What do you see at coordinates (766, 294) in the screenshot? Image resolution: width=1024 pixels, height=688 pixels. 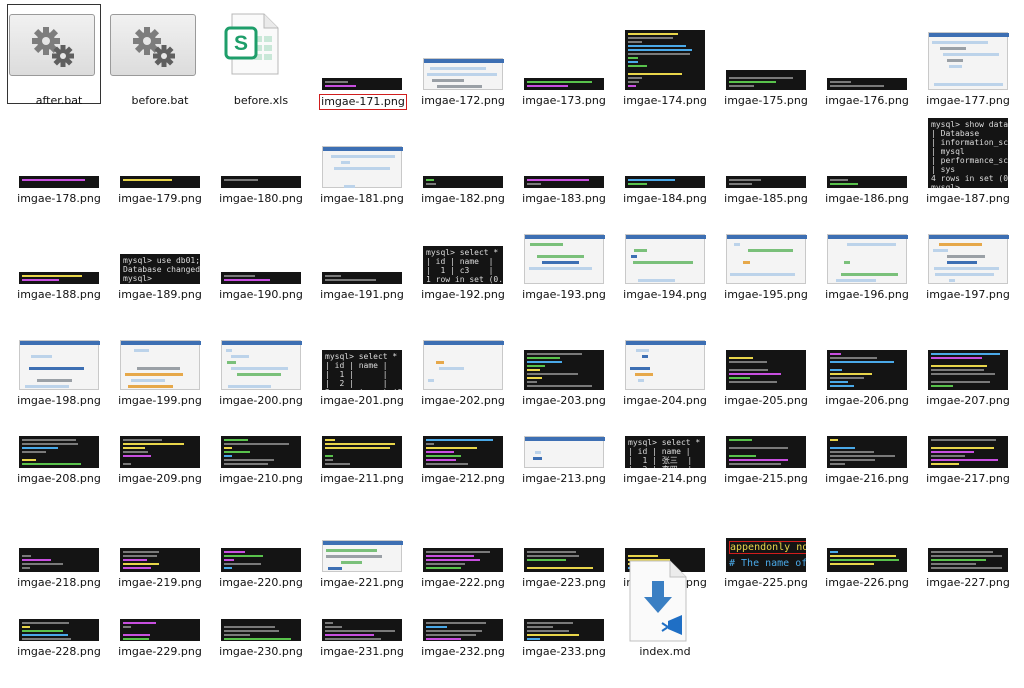 I see `file-name-label: imgae-195.png` at bounding box center [766, 294].